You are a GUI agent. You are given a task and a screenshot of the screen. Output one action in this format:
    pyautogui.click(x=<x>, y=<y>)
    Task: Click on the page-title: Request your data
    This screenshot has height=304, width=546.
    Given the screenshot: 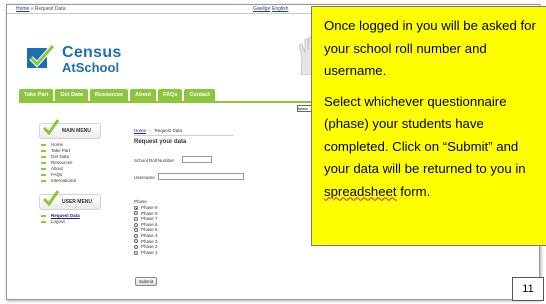 What is the action you would take?
    pyautogui.click(x=160, y=142)
    